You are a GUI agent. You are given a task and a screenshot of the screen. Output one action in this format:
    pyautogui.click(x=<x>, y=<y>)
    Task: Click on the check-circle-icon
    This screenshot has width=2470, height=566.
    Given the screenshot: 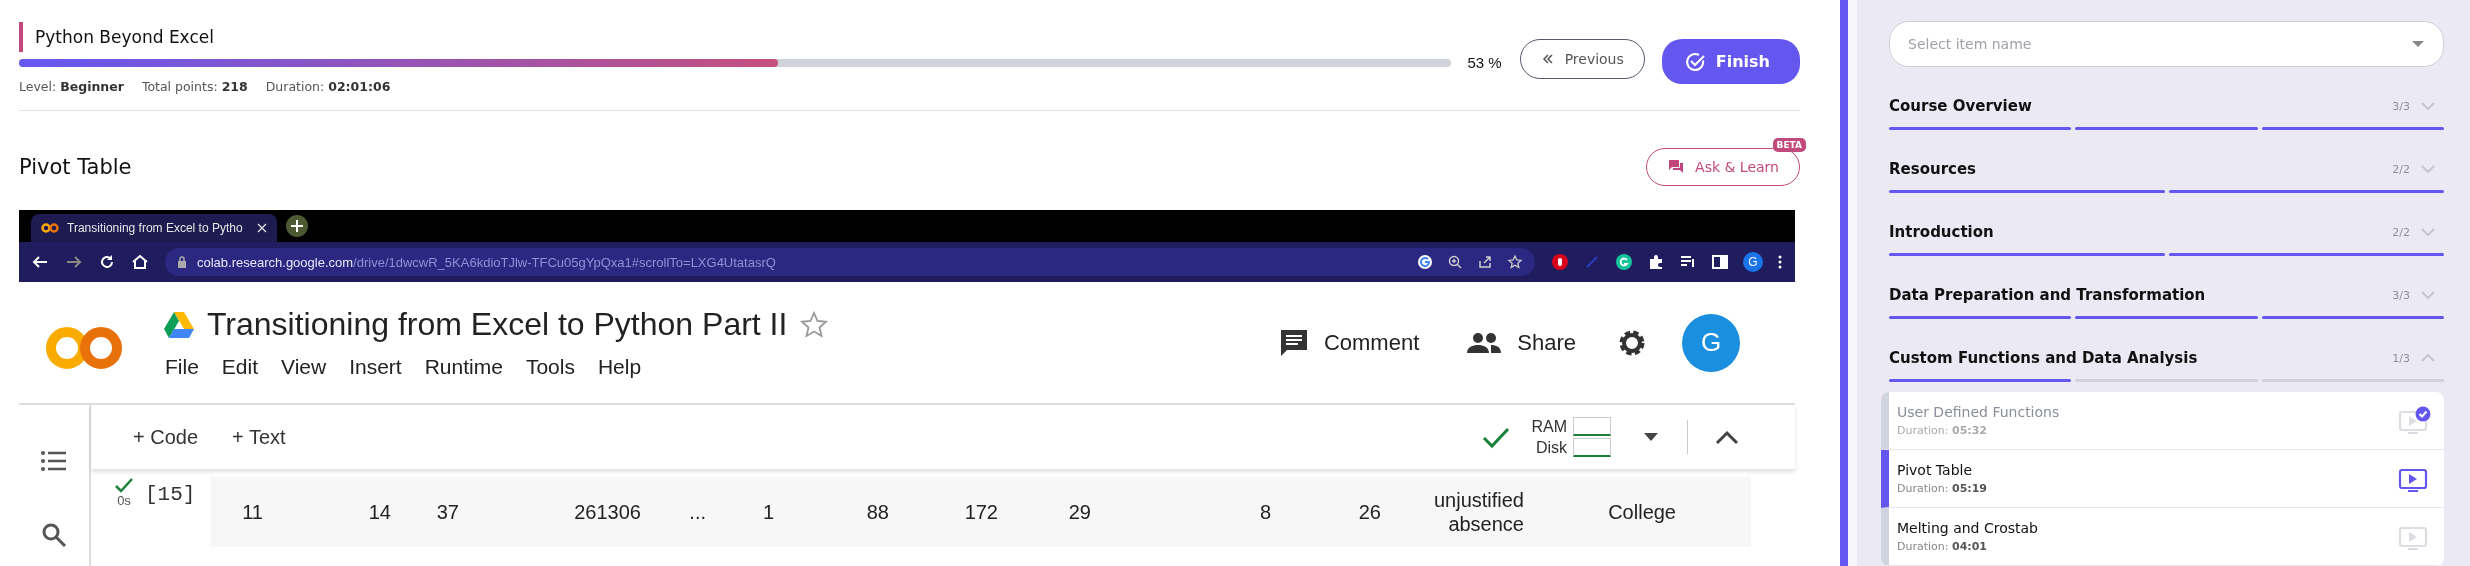 What is the action you would take?
    pyautogui.click(x=1694, y=61)
    